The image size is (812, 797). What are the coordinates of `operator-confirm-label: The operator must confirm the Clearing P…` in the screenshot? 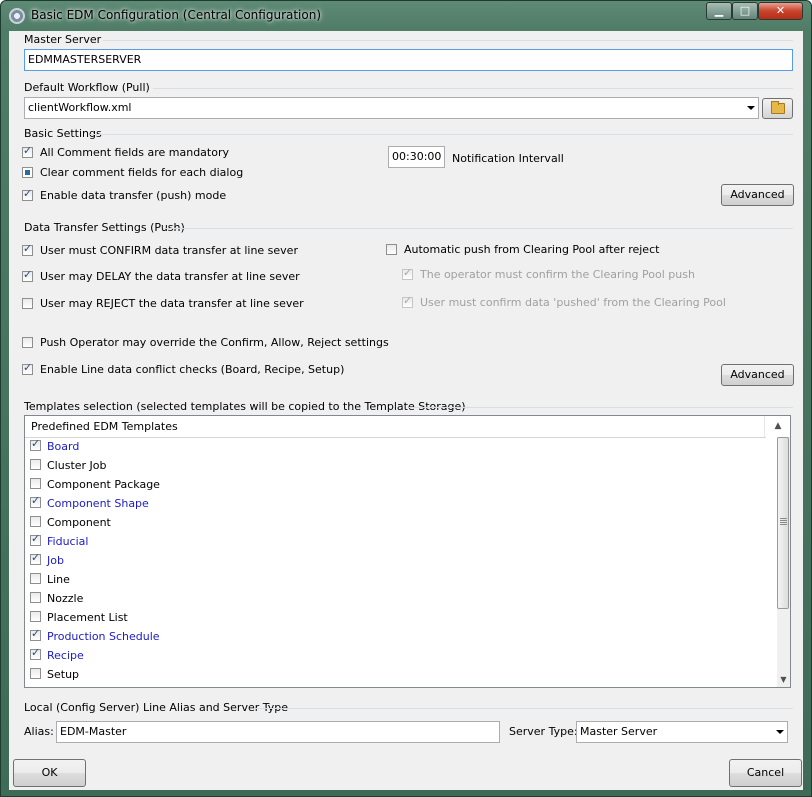 It's located at (557, 274).